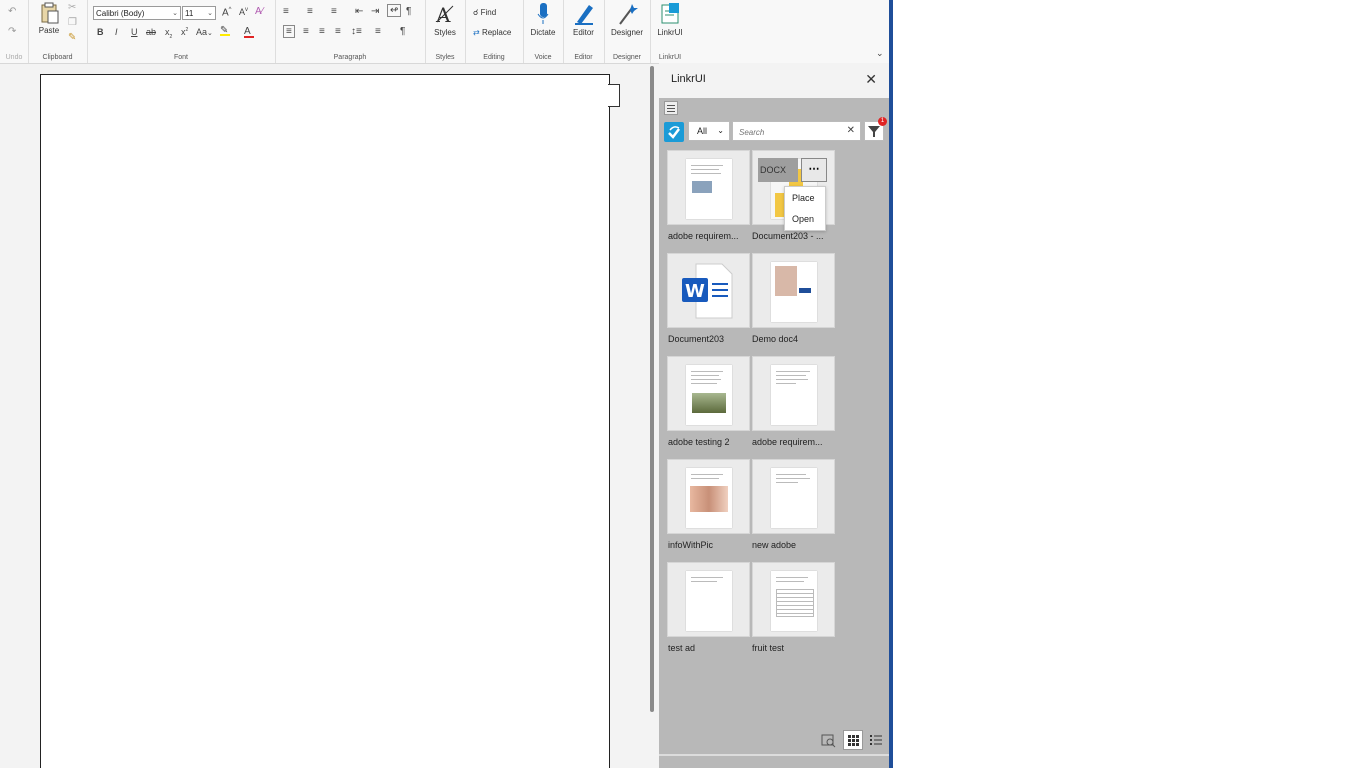 The height and width of the screenshot is (768, 1366). What do you see at coordinates (853, 740) in the screenshot?
I see `grid-view-button` at bounding box center [853, 740].